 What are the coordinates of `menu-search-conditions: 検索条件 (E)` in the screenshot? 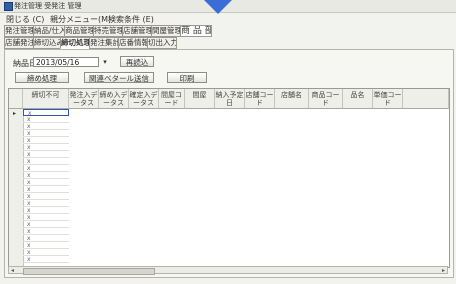 It's located at (131, 19).